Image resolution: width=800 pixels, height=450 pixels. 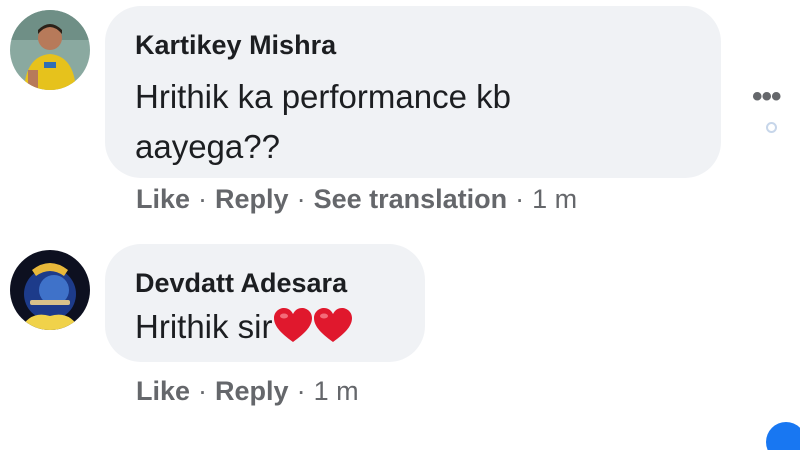 What do you see at coordinates (241, 283) in the screenshot?
I see `comment-author: Devdatt Adesara` at bounding box center [241, 283].